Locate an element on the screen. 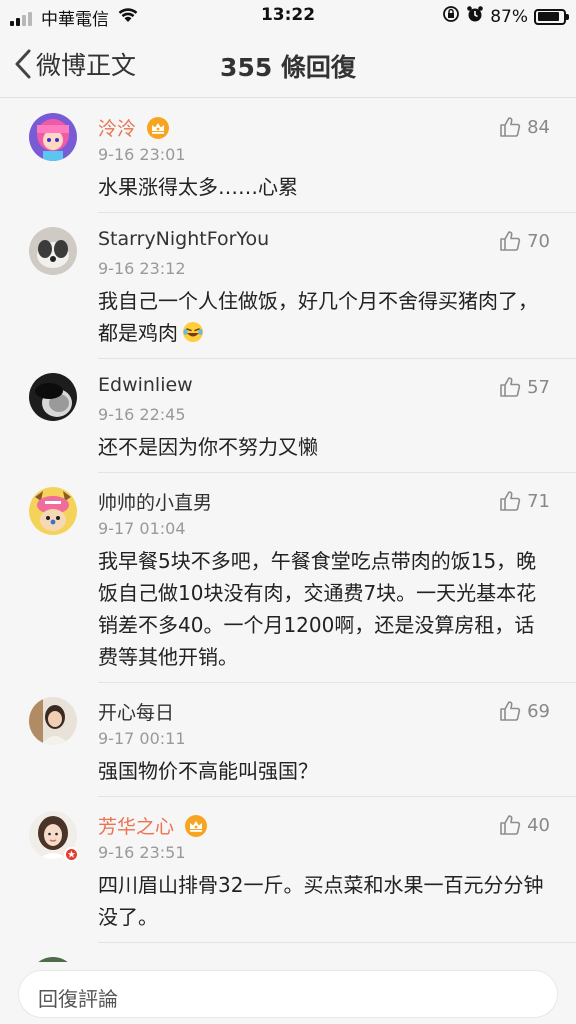 The width and height of the screenshot is (576, 1024). like-count: 40 is located at coordinates (538, 825).